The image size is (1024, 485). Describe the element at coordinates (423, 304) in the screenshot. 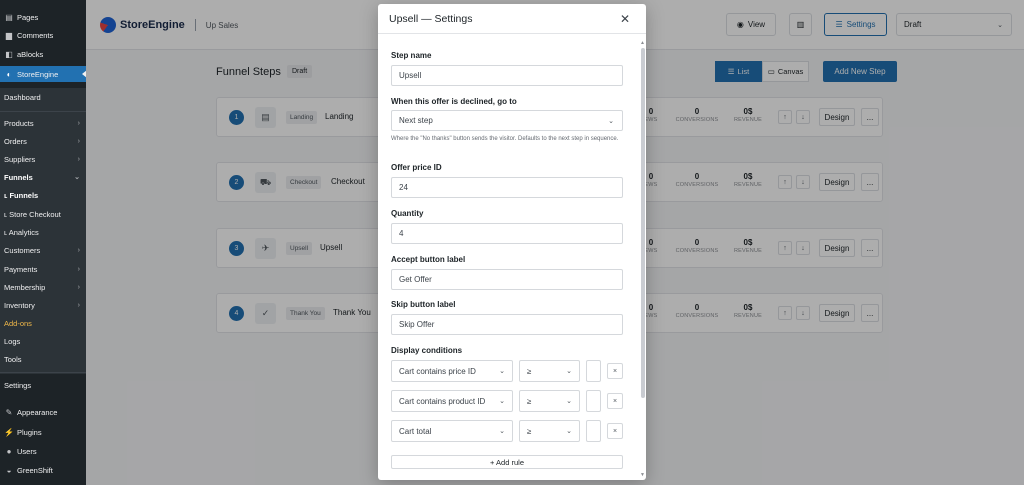

I see `skip-button-label-label: Skip button label` at that location.